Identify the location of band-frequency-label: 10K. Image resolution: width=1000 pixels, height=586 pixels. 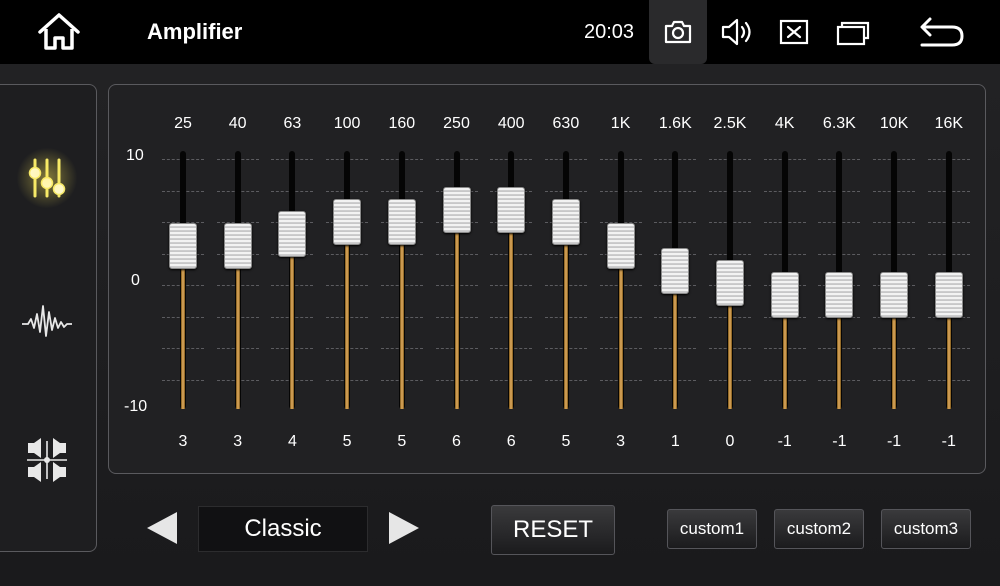
(894, 123).